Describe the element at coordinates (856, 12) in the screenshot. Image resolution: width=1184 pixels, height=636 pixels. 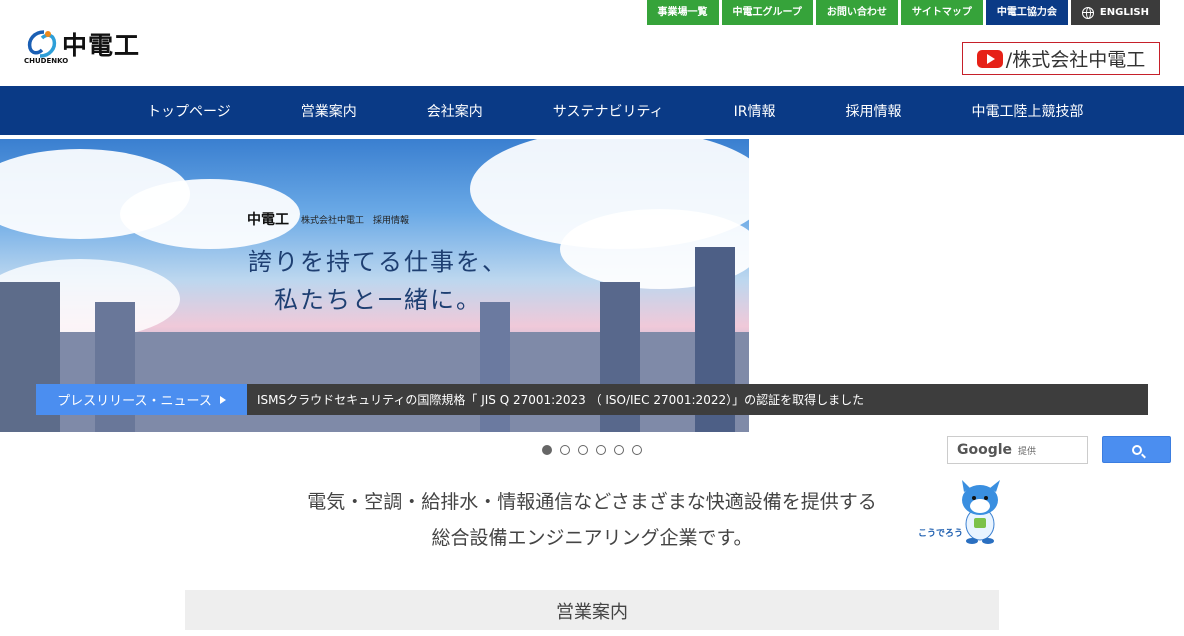
I see `link-contact: お問い合わせ` at that location.